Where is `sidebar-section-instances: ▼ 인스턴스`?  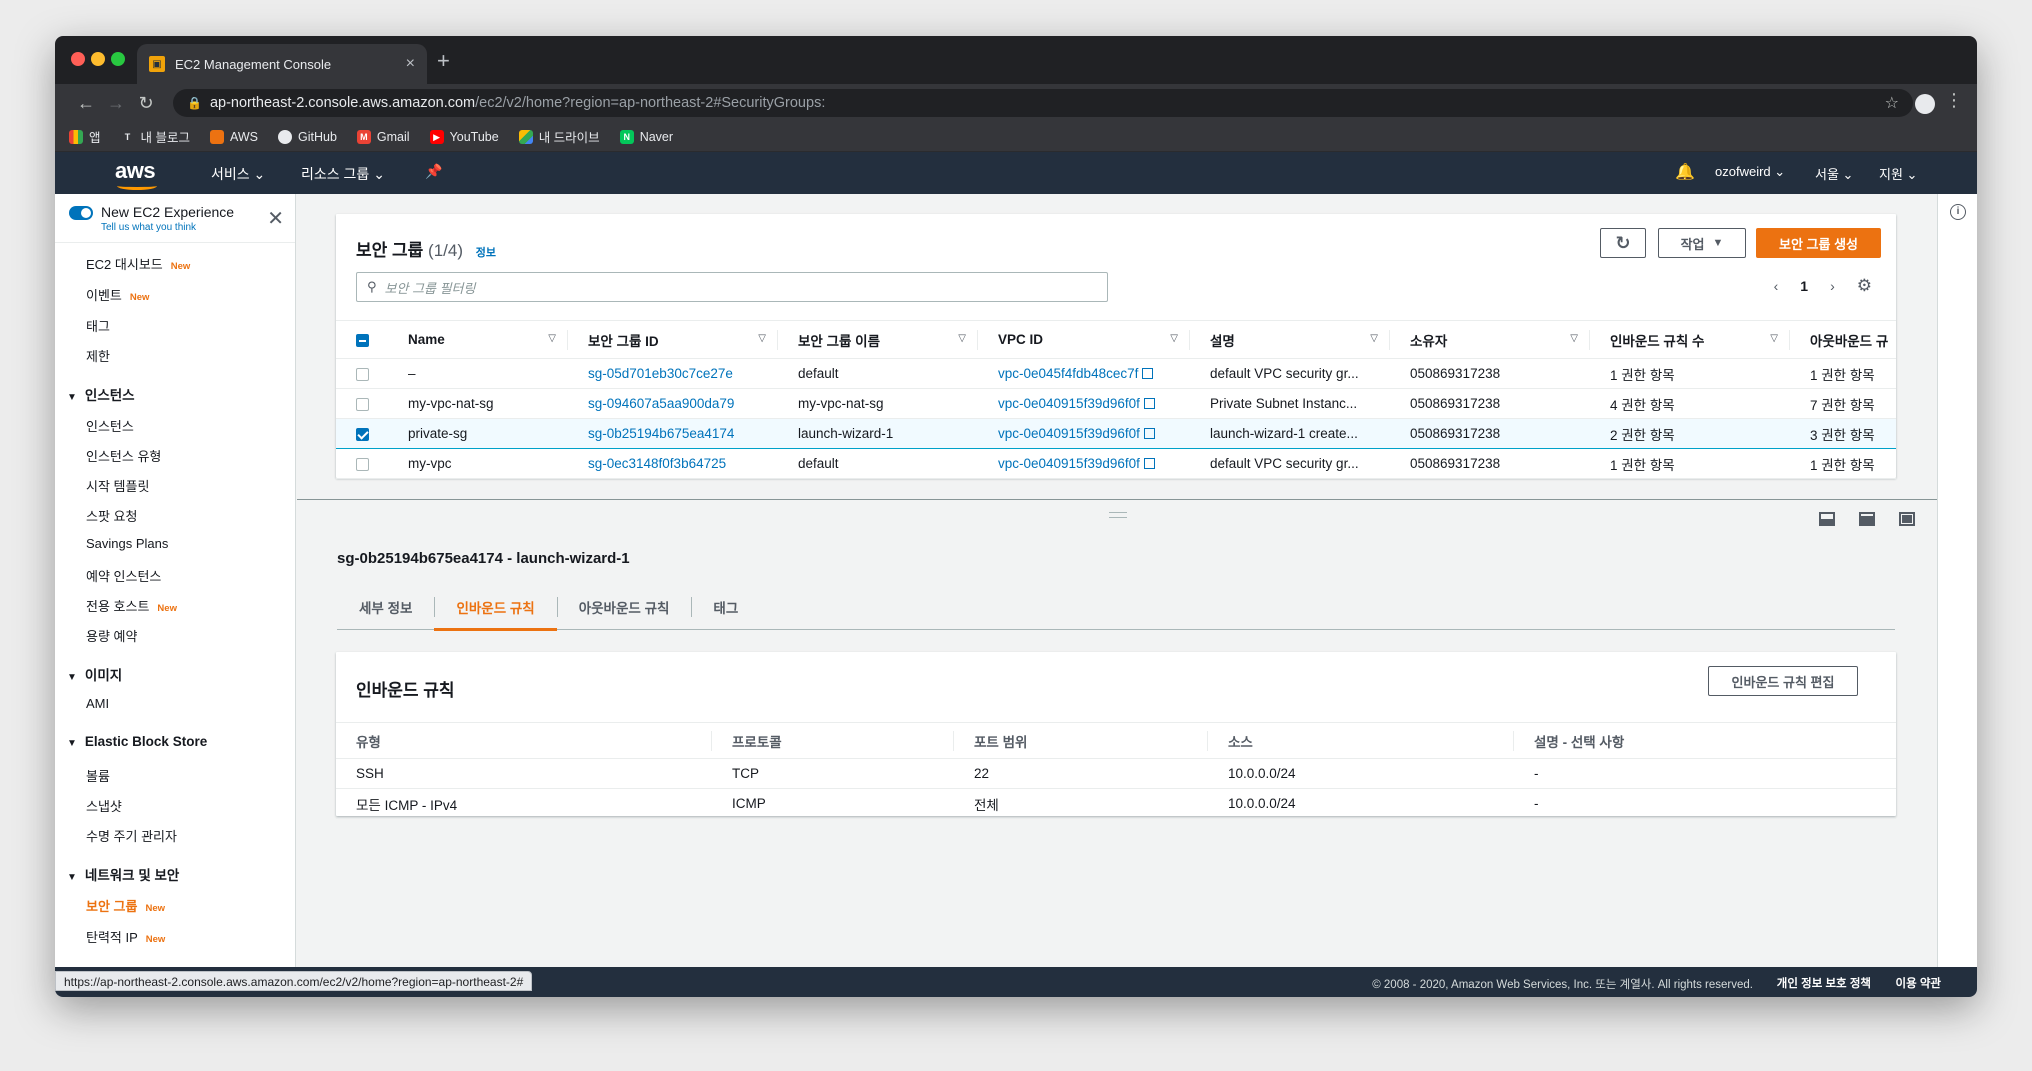 sidebar-section-instances: ▼ 인스턴스 is located at coordinates (101, 394).